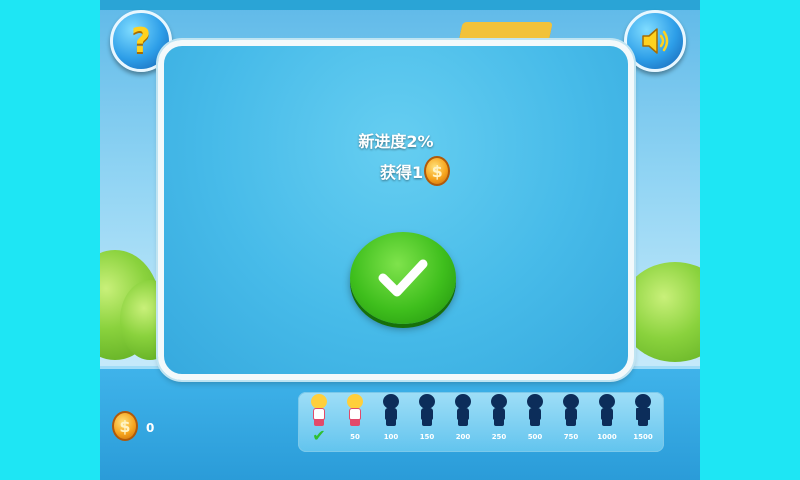 The height and width of the screenshot is (480, 800). I want to click on character-slot: 1500, so click(643, 422).